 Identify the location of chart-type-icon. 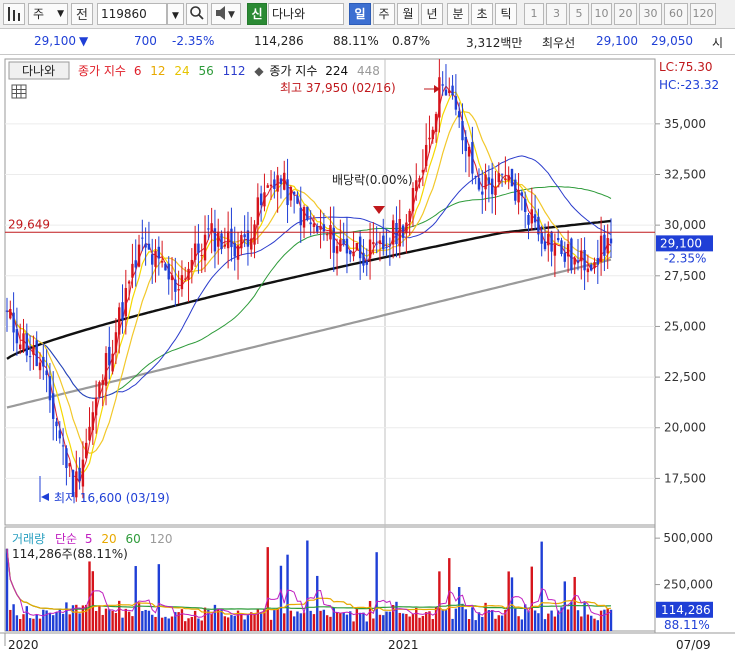
(14, 14).